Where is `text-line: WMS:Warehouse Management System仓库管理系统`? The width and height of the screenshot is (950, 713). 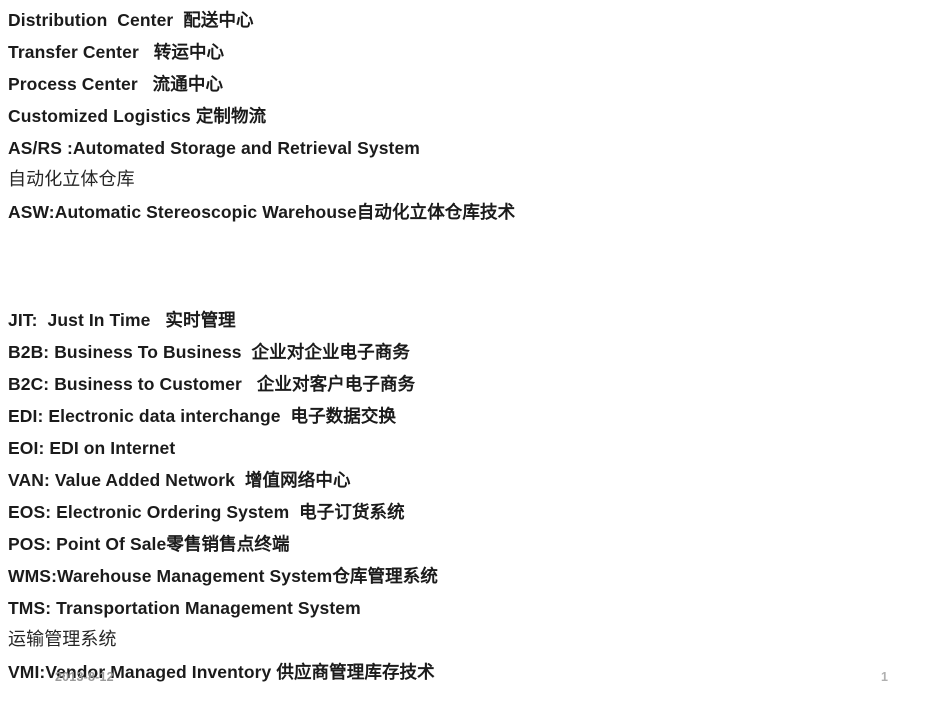
text-line: WMS:Warehouse Management System仓库管理系统 is located at coordinates (223, 576).